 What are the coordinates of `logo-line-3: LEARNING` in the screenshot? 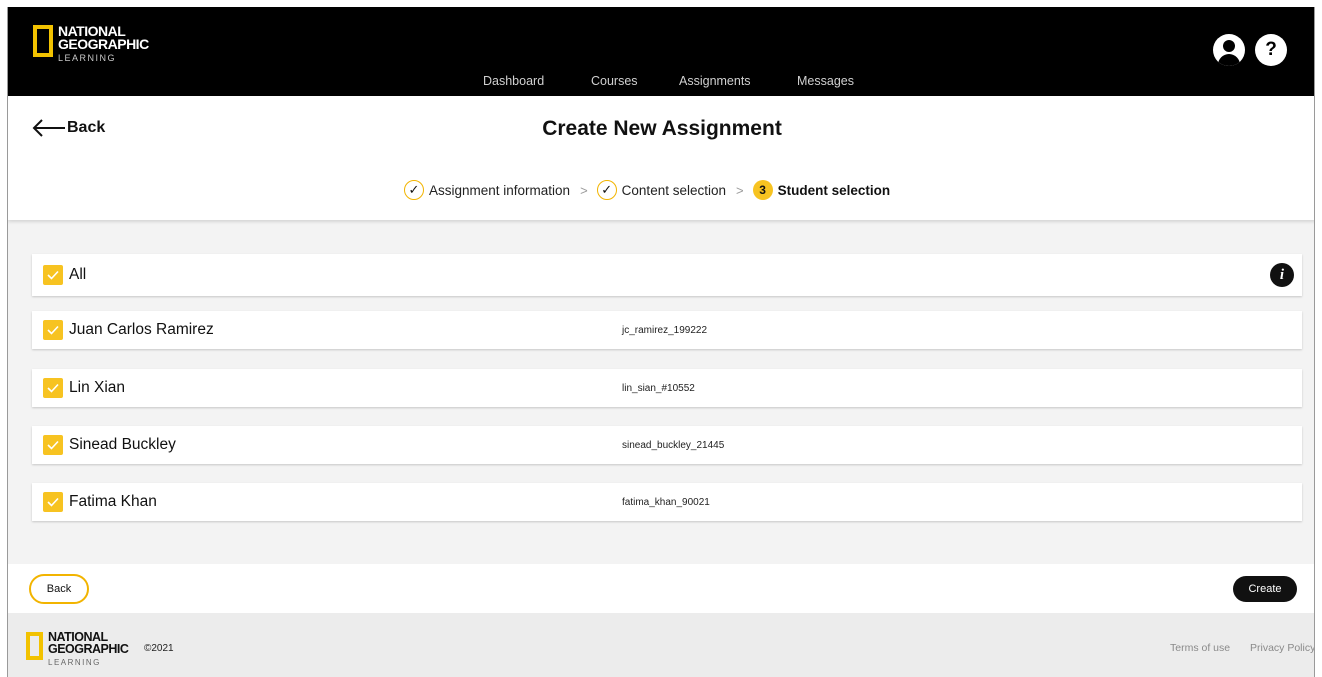 It's located at (87, 58).